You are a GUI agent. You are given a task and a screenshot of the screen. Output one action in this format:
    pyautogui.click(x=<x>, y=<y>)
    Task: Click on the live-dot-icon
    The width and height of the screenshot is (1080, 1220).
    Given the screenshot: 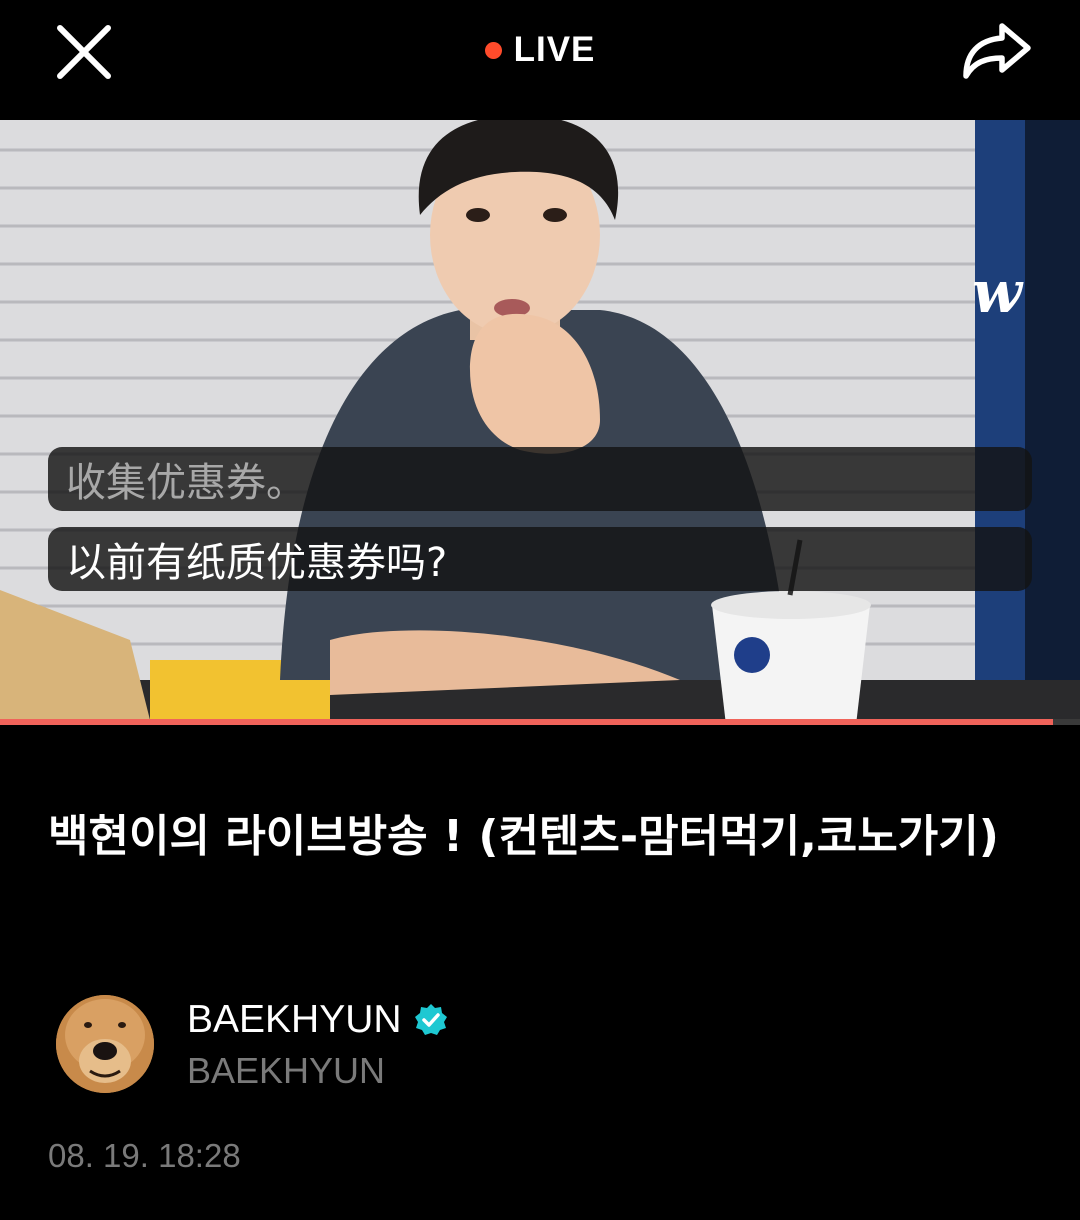 What is the action you would take?
    pyautogui.click(x=493, y=50)
    